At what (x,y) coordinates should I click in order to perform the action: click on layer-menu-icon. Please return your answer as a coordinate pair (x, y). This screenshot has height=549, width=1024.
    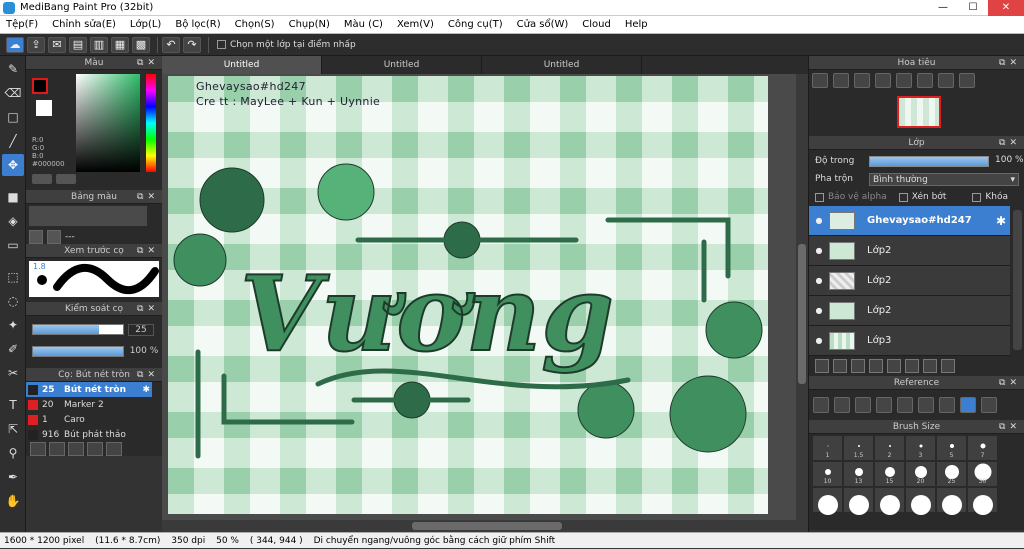
    Looking at the image, I should click on (876, 366).